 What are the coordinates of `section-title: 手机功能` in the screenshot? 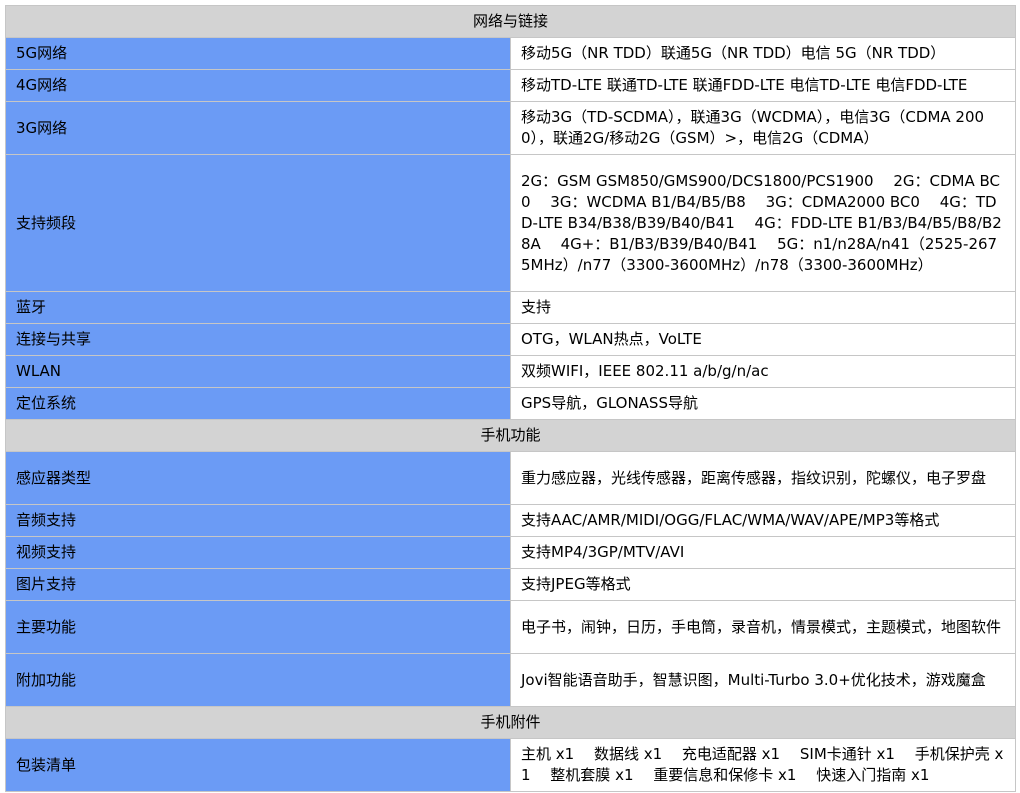 It's located at (510, 435).